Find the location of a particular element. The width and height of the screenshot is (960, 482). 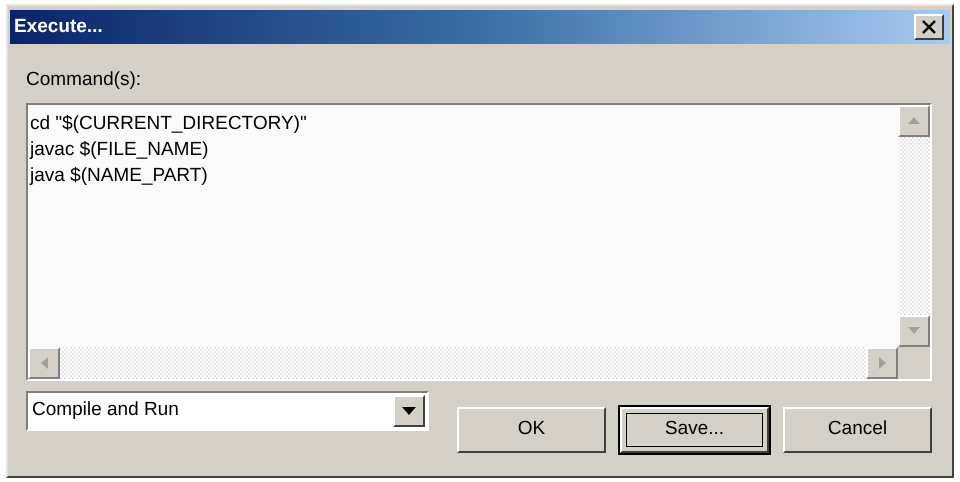

left-arrow-icon is located at coordinates (44, 362).